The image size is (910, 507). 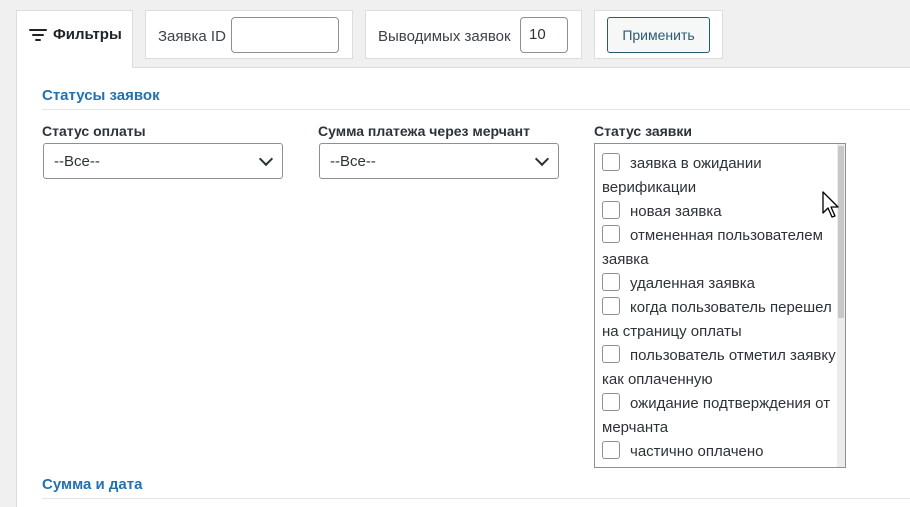 I want to click on filter-icon, so click(x=38, y=36).